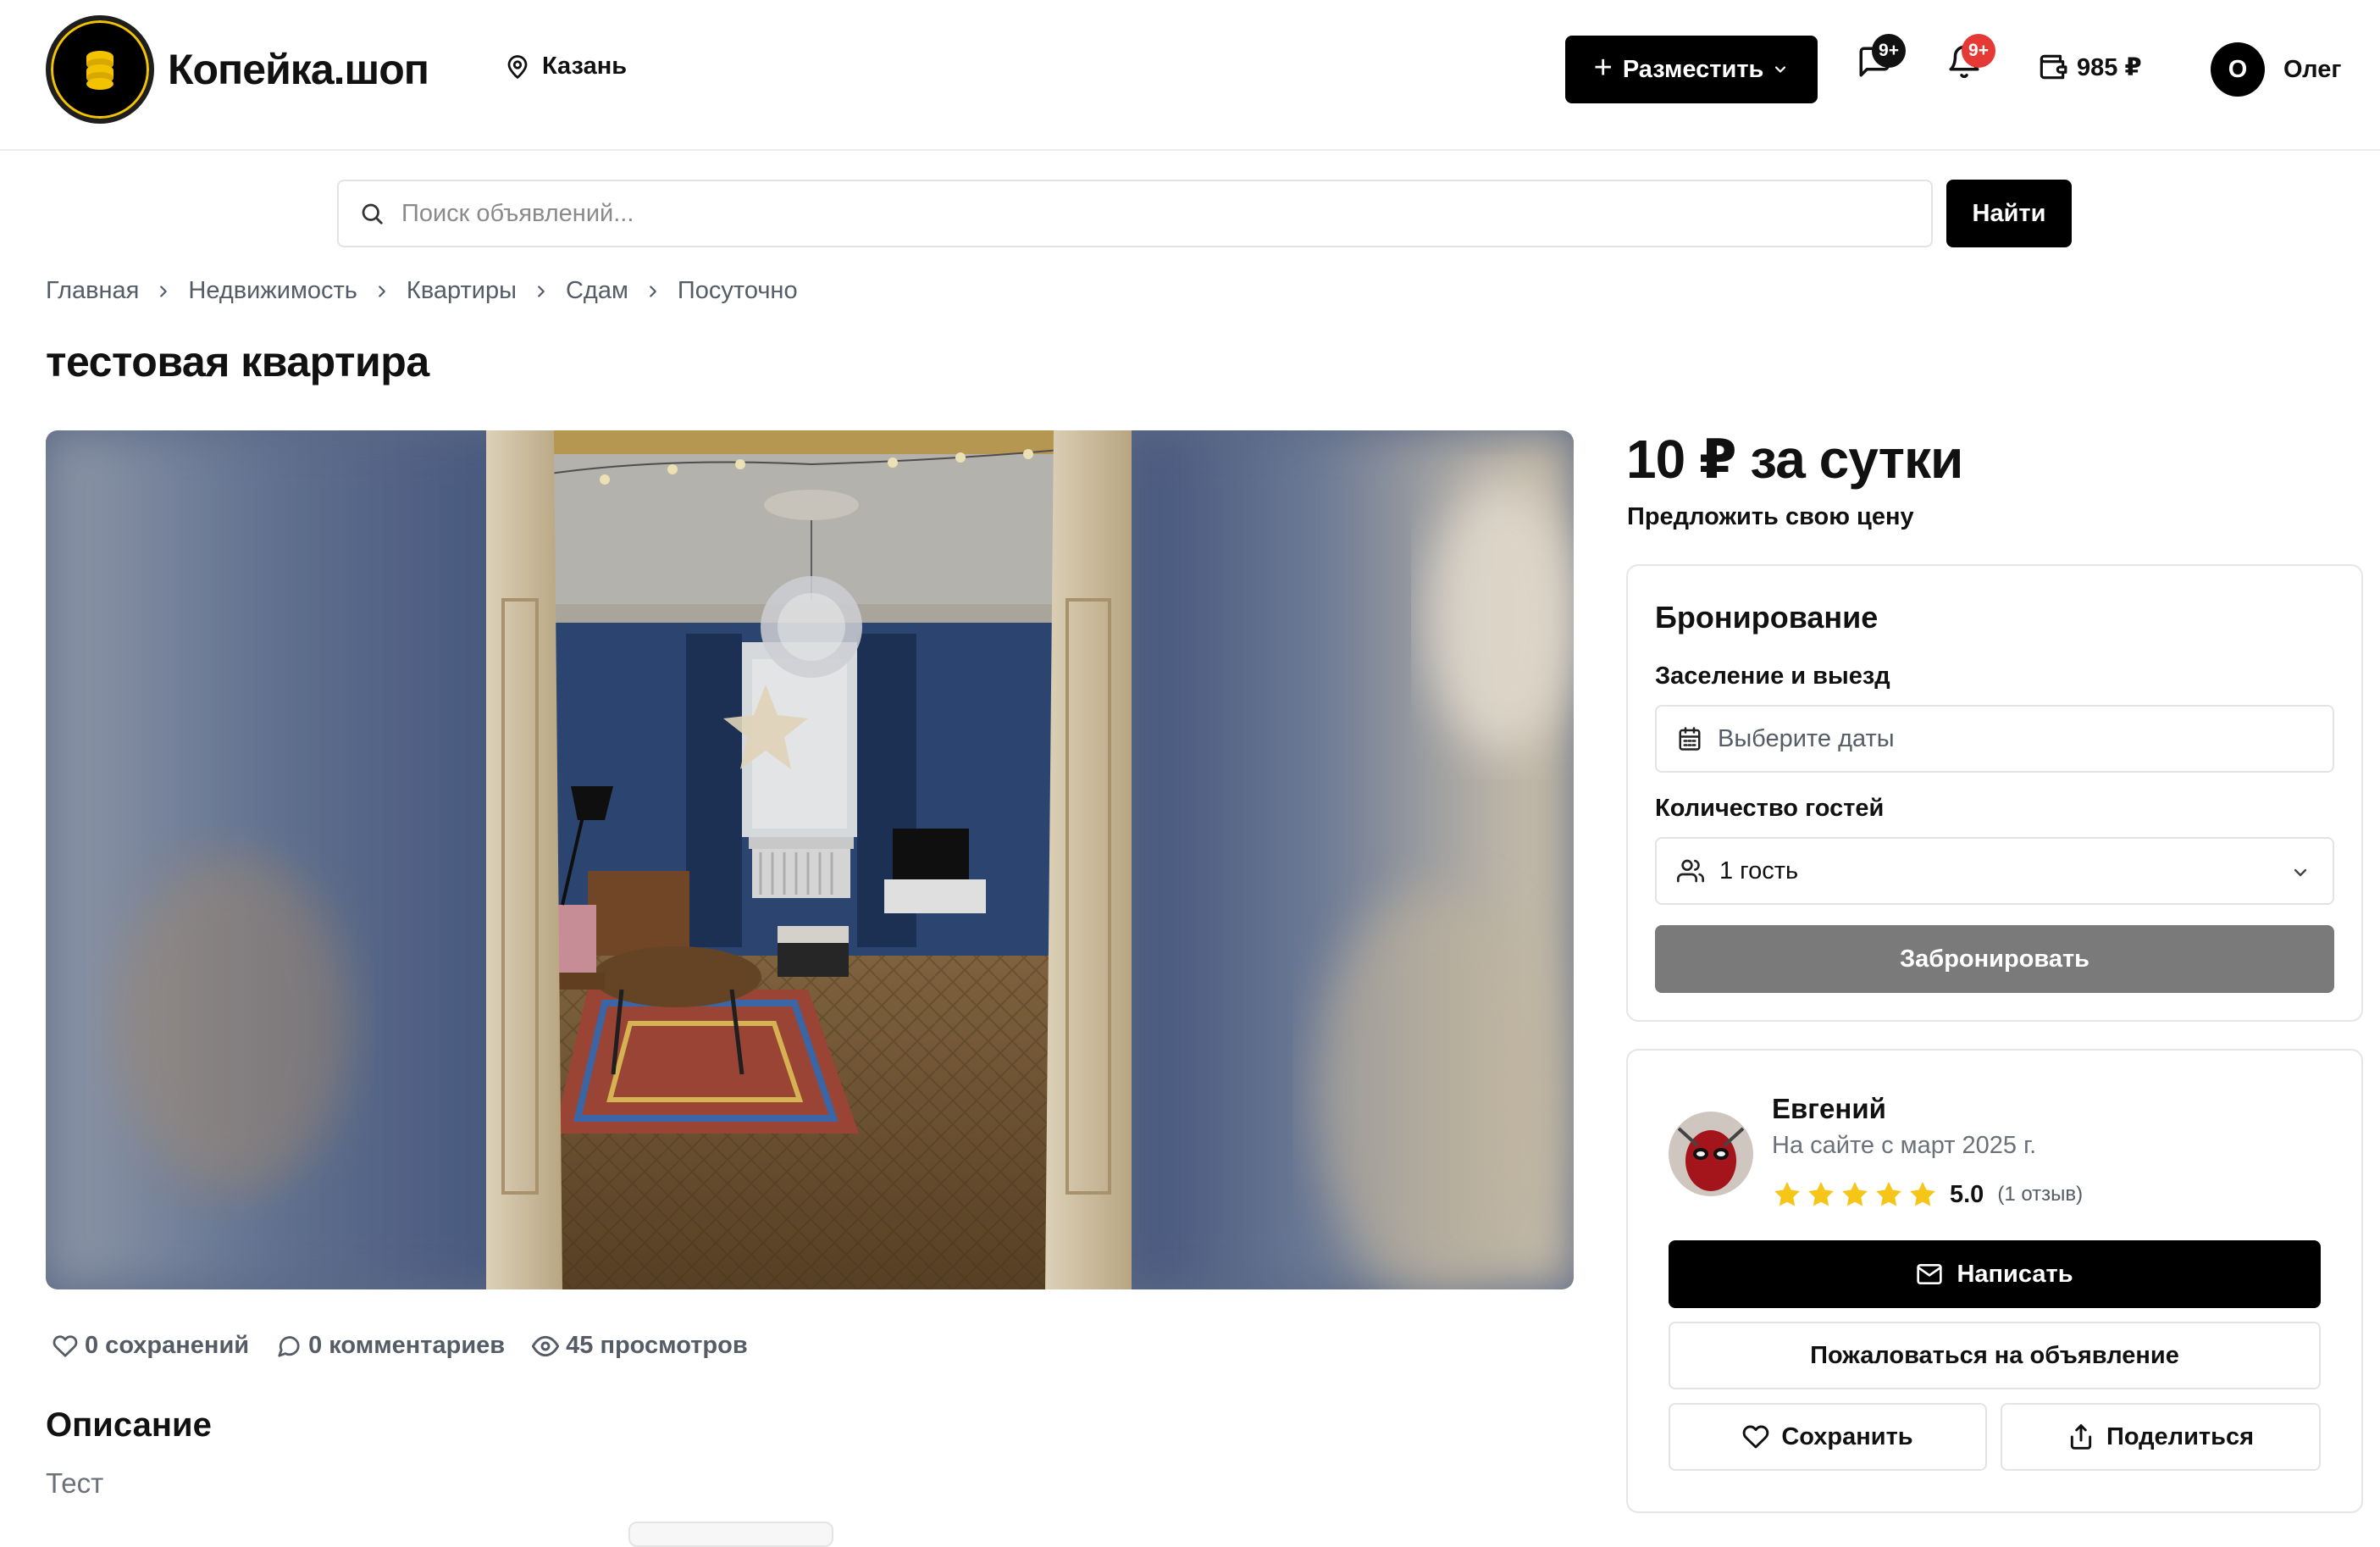  I want to click on wallet-balance: 985 ₽, so click(2089, 67).